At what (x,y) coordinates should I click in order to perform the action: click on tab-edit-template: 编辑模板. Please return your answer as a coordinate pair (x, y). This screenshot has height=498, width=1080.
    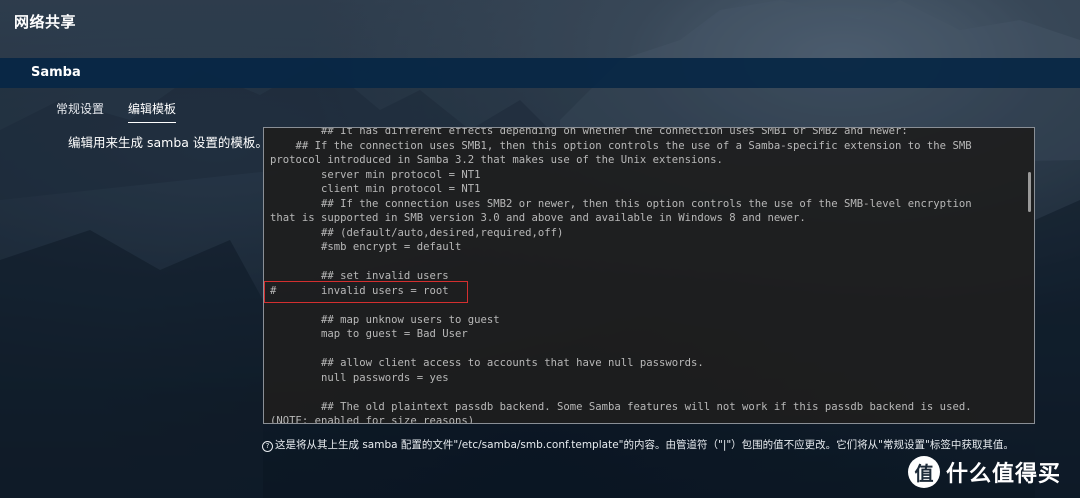
    Looking at the image, I should click on (152, 111).